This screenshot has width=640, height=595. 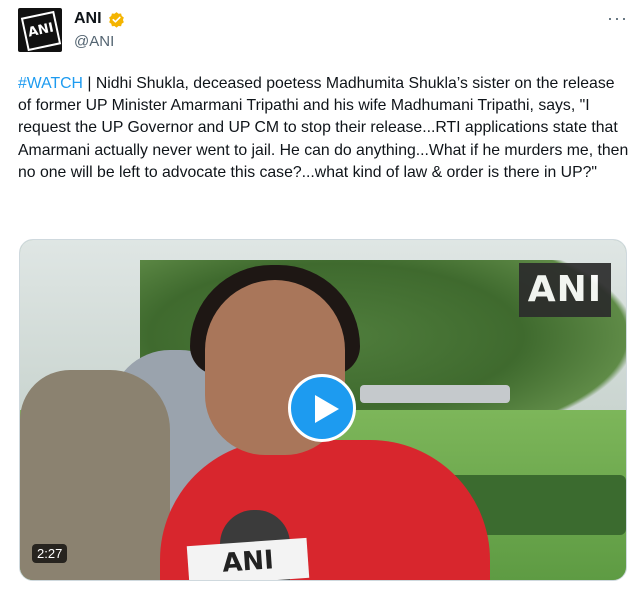 I want to click on play-button, so click(x=322, y=408).